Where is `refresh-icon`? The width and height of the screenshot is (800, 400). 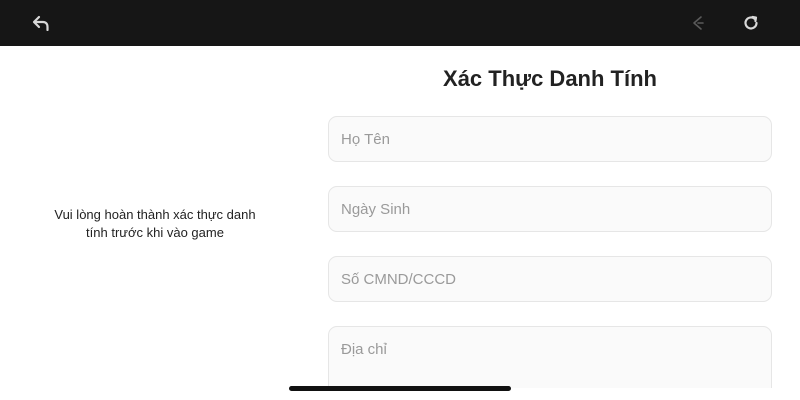 refresh-icon is located at coordinates (751, 22).